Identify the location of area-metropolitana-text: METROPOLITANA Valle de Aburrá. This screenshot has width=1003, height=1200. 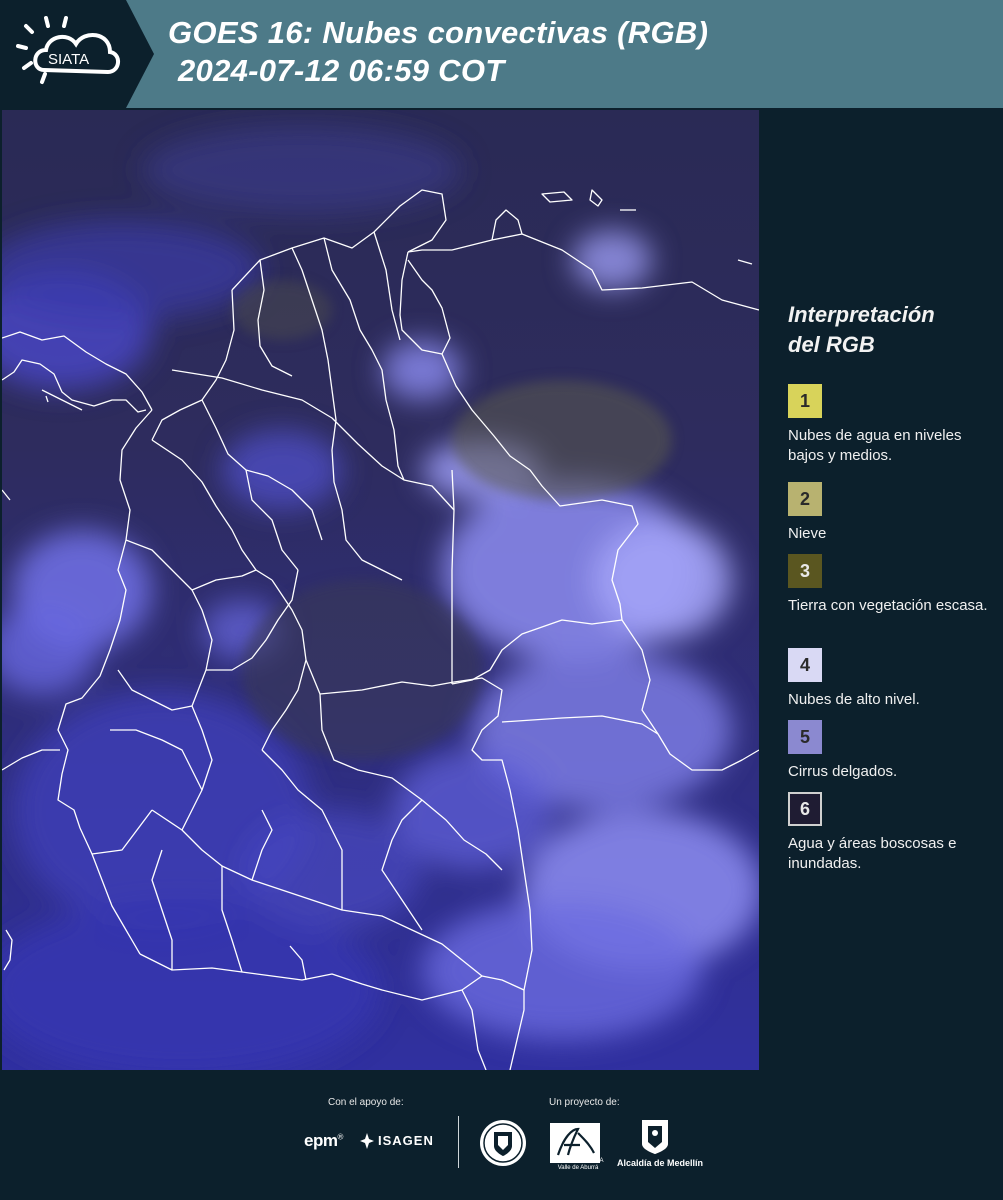
(578, 1165).